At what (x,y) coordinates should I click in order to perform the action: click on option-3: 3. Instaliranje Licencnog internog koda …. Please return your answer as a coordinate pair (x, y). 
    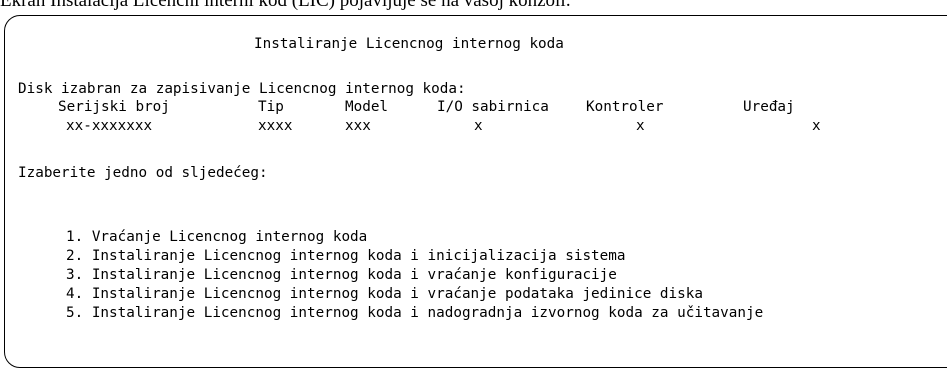
    Looking at the image, I should click on (341, 275).